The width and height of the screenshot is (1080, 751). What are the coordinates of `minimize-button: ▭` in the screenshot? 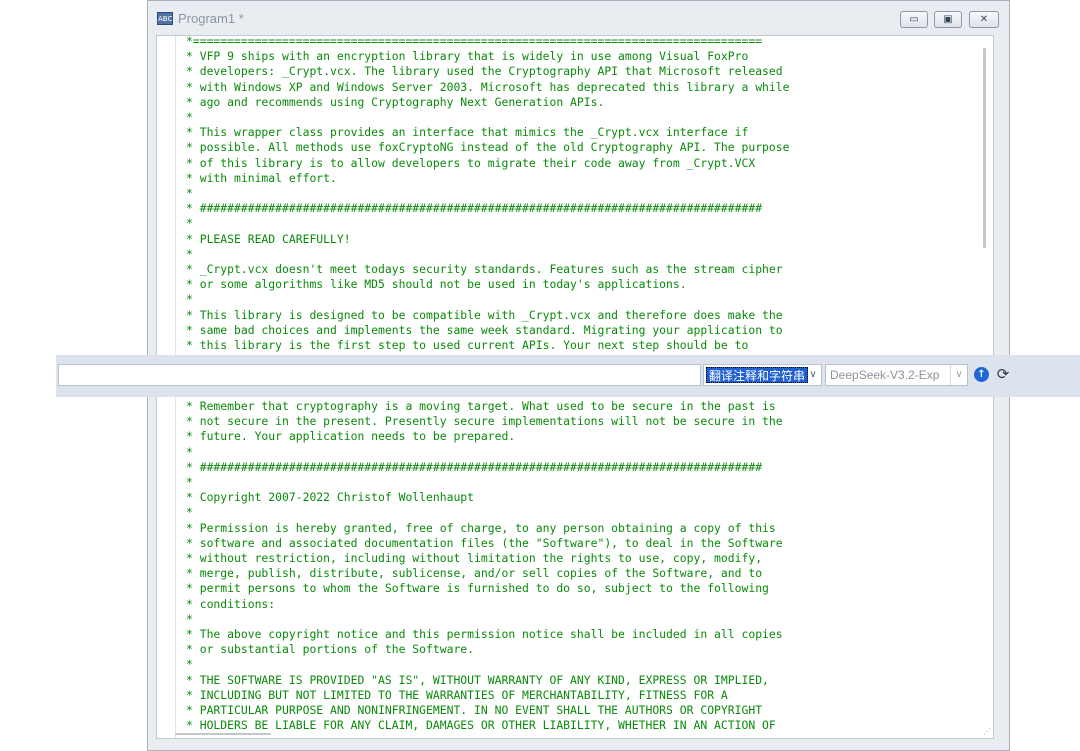 It's located at (914, 19).